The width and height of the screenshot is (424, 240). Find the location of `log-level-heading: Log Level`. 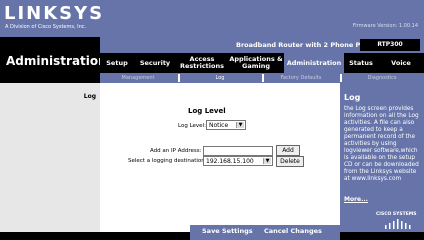

log-level-heading: Log Level is located at coordinates (207, 111).